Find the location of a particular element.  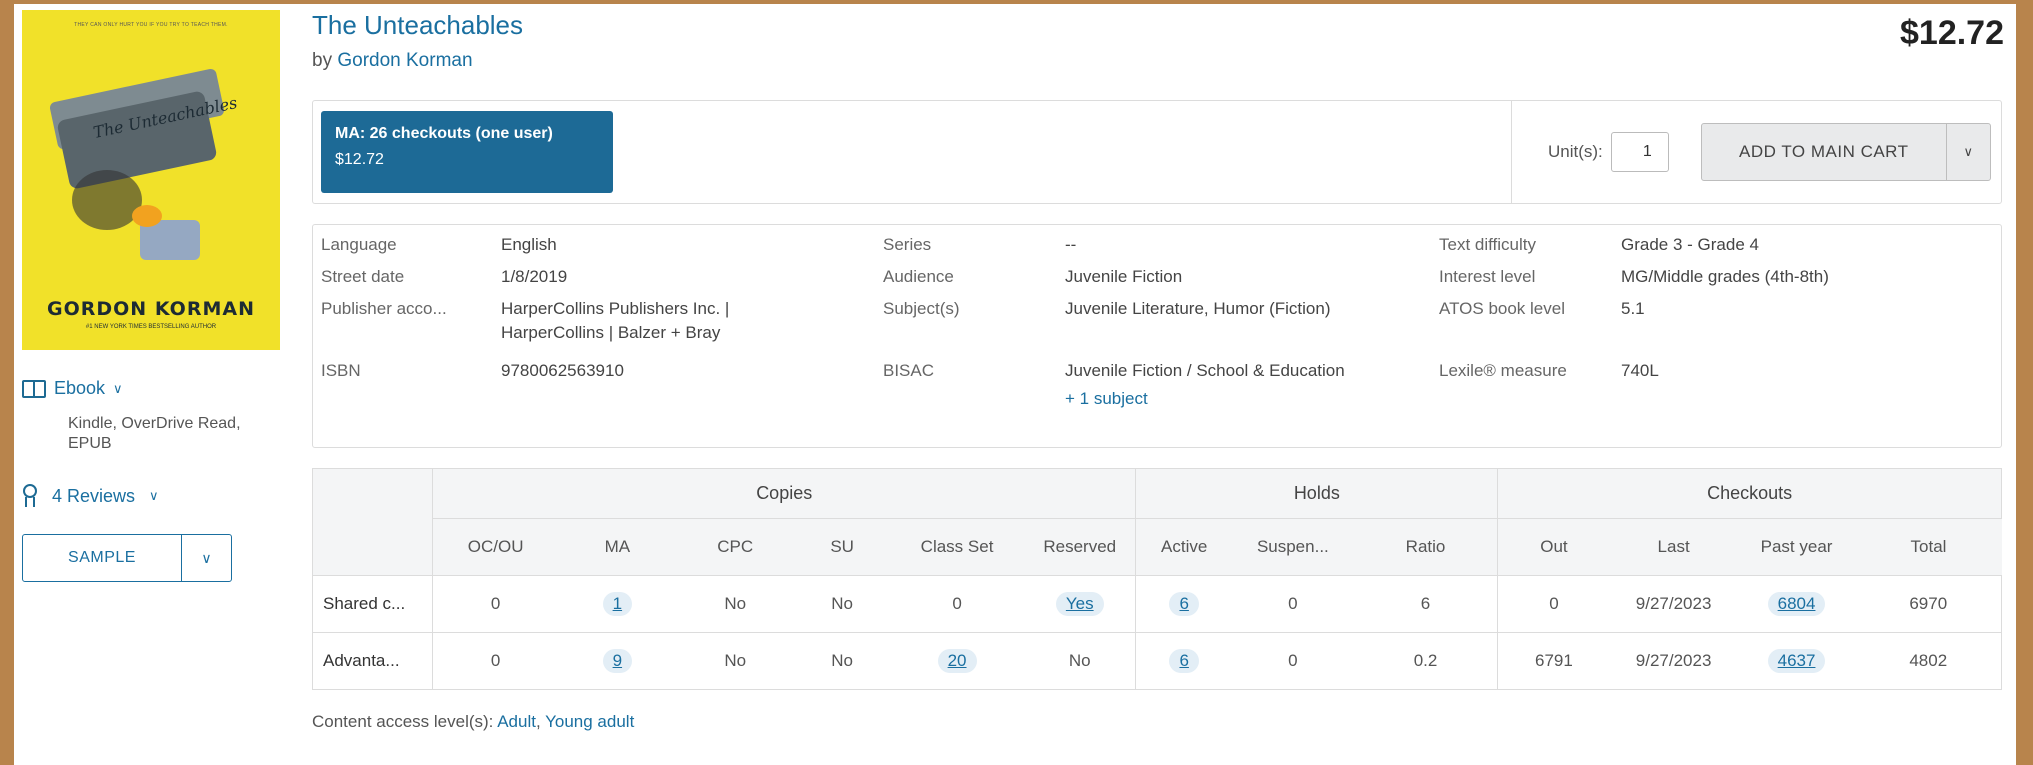

sample-button-label: SAMPLE is located at coordinates (102, 558).